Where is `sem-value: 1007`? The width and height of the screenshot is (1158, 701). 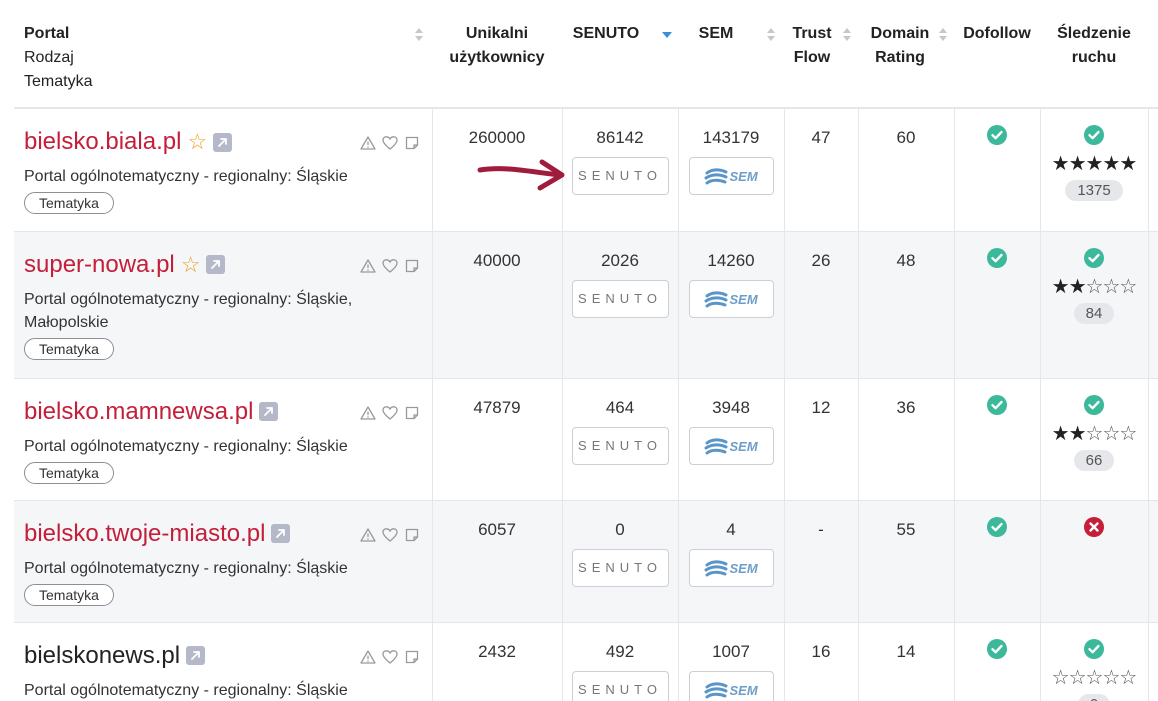
sem-value: 1007 is located at coordinates (731, 651).